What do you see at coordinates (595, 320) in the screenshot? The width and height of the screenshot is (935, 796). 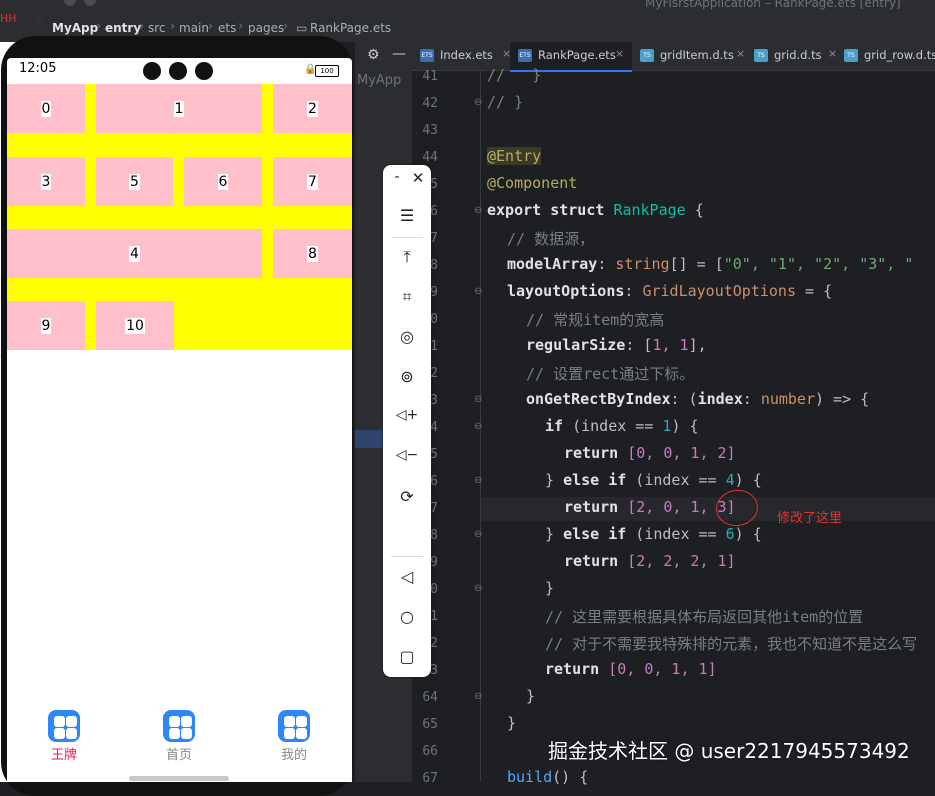 I see `code-line-50: // 常规item的宽高` at bounding box center [595, 320].